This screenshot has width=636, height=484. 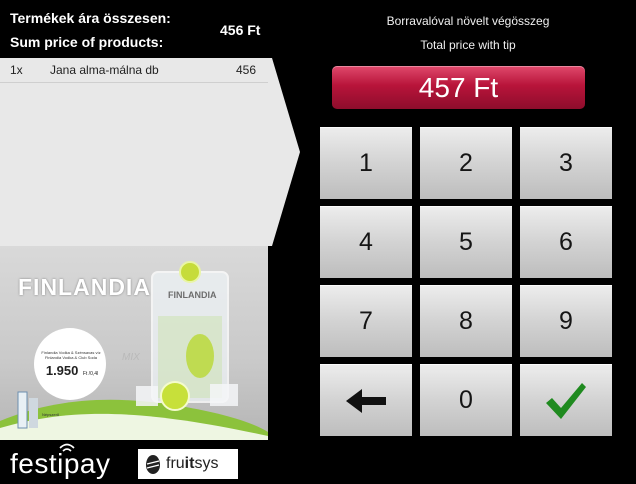 I want to click on backspace-button, so click(x=366, y=400).